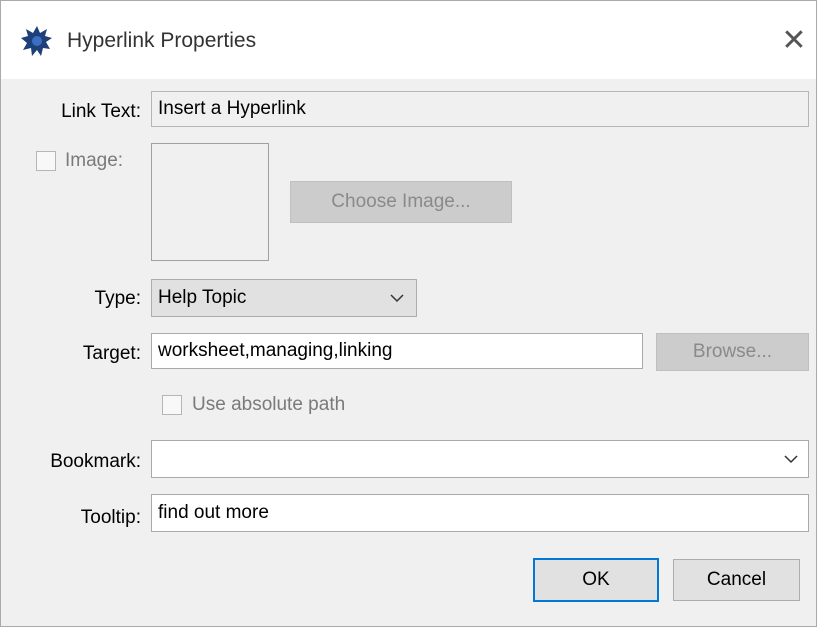 The height and width of the screenshot is (627, 817). Describe the element at coordinates (117, 298) in the screenshot. I see `type-label: Type:` at that location.